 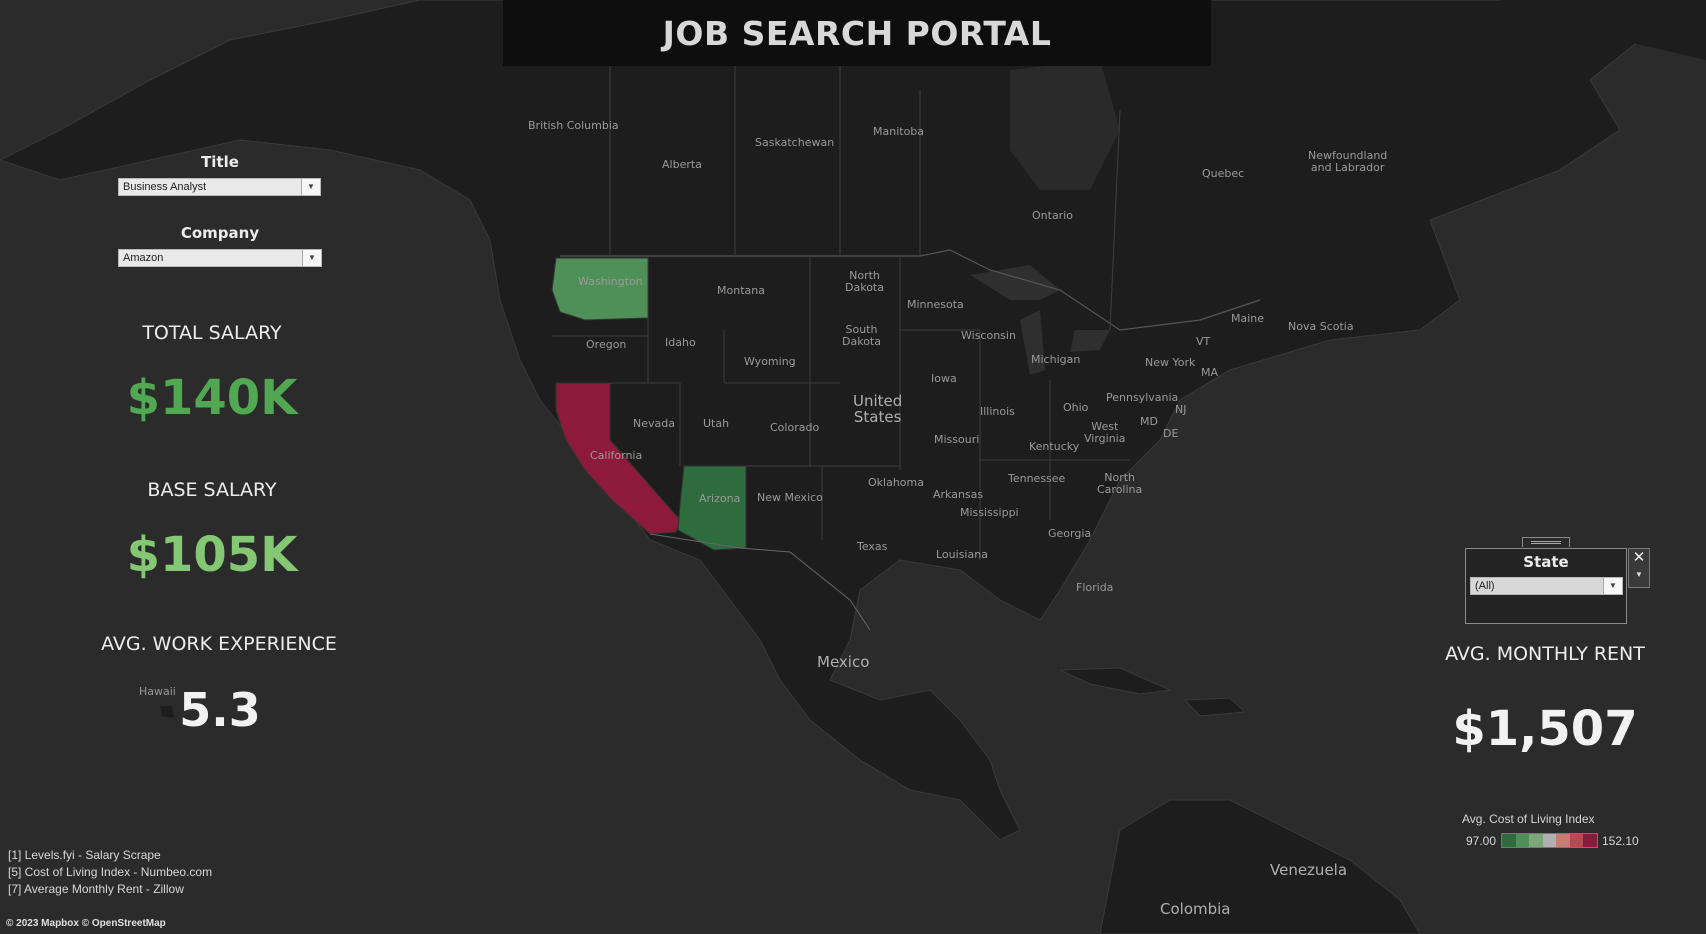 What do you see at coordinates (896, 482) in the screenshot?
I see `label-oklahoma: Oklahoma` at bounding box center [896, 482].